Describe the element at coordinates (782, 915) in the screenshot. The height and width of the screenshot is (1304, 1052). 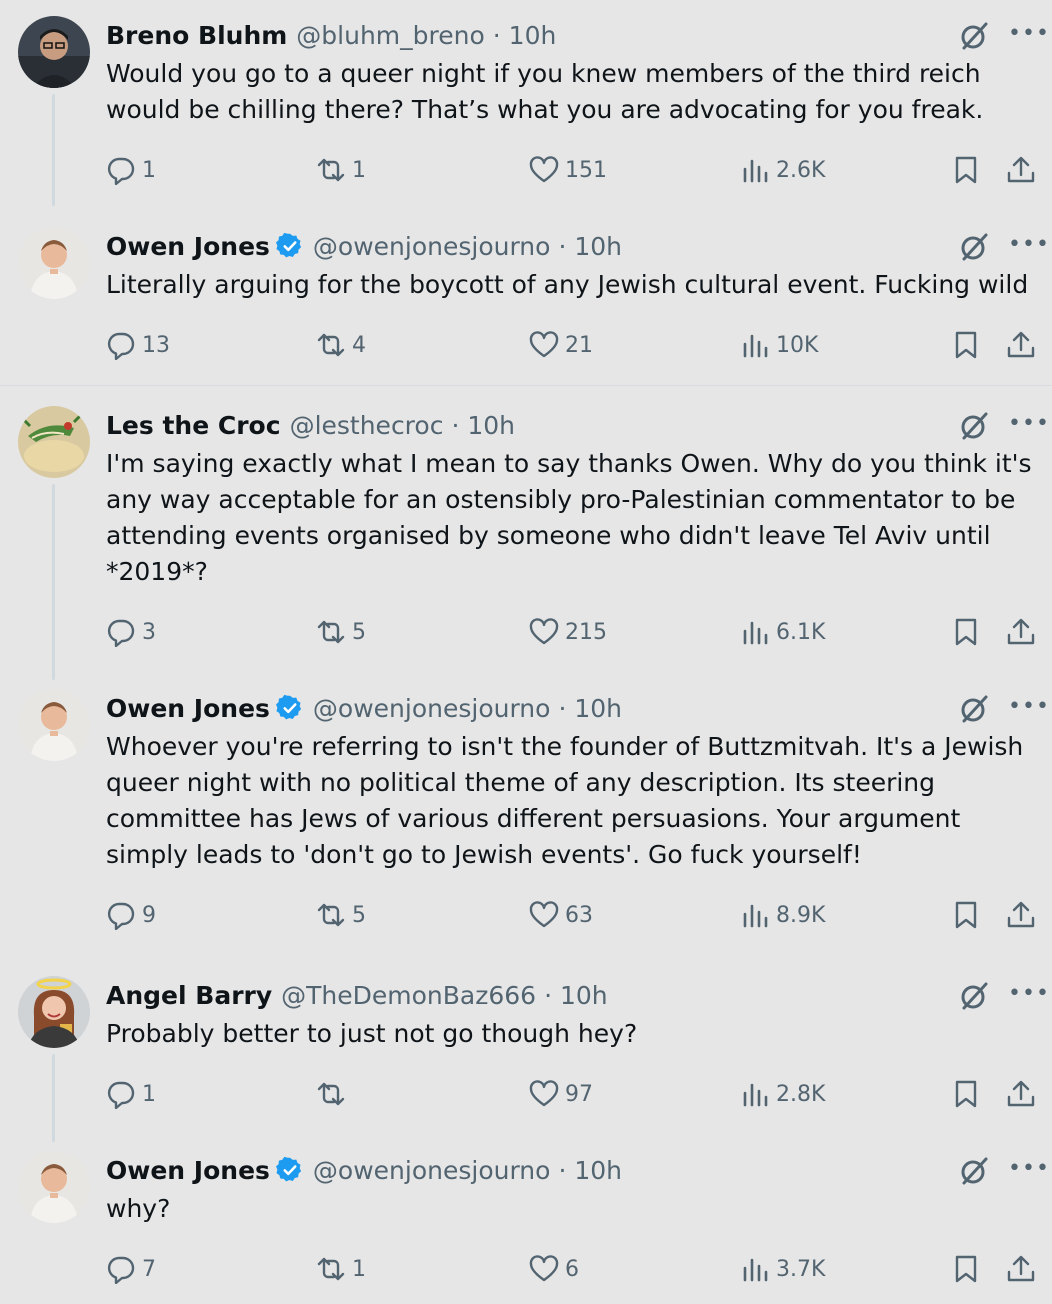
I see `views-button: 8.9K` at that location.